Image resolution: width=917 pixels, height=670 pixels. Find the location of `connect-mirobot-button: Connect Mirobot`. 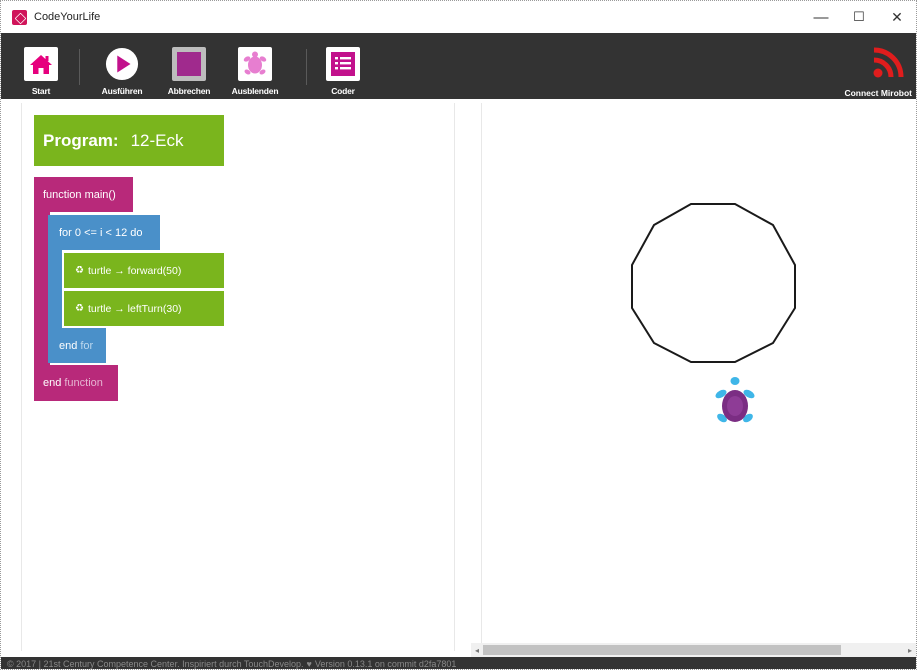

connect-mirobot-button: Connect Mirobot is located at coordinates (872, 71).